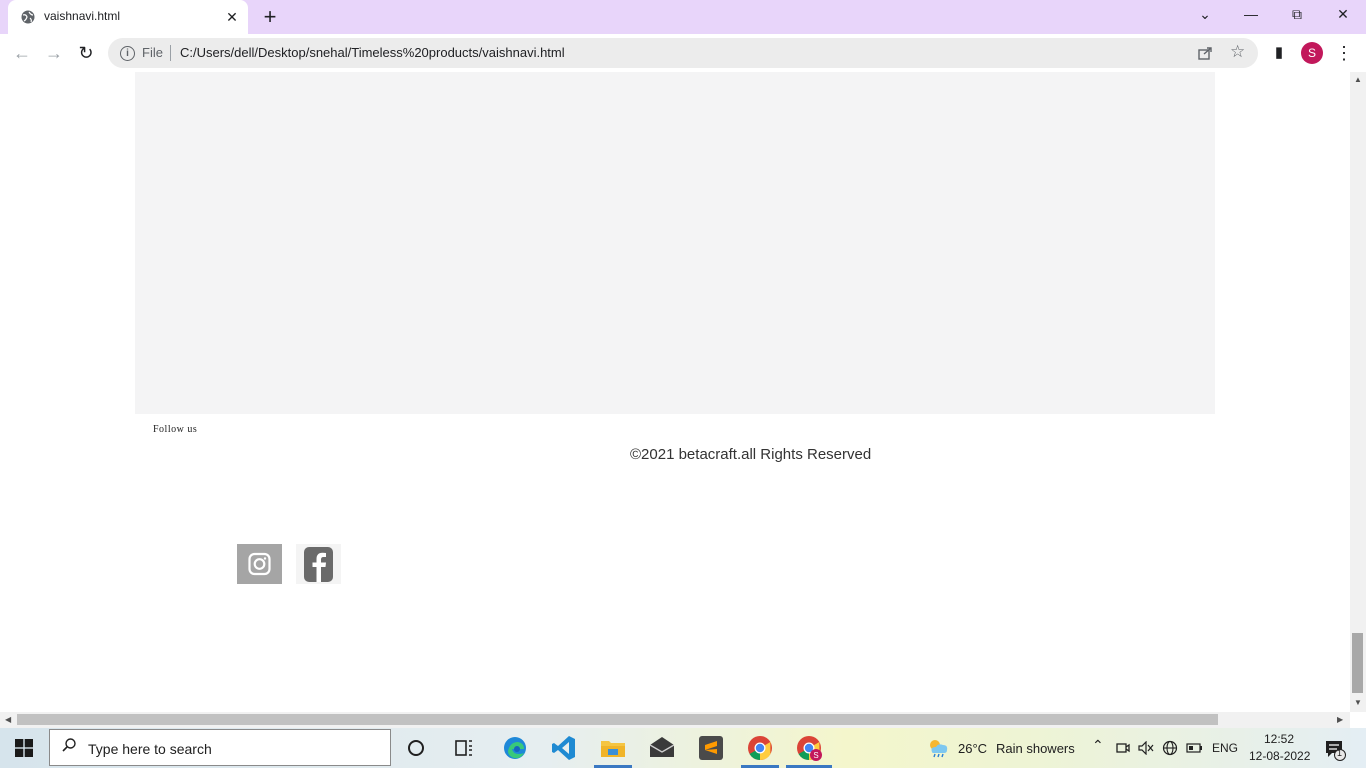 This screenshot has width=1366, height=768. Describe the element at coordinates (86, 53) in the screenshot. I see `reload-button: ↻` at that location.